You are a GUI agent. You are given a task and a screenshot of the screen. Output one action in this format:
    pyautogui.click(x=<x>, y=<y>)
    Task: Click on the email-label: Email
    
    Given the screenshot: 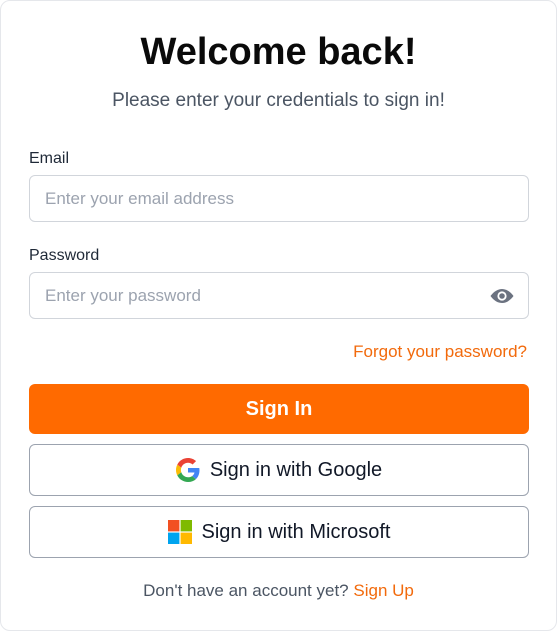 What is the action you would take?
    pyautogui.click(x=49, y=158)
    